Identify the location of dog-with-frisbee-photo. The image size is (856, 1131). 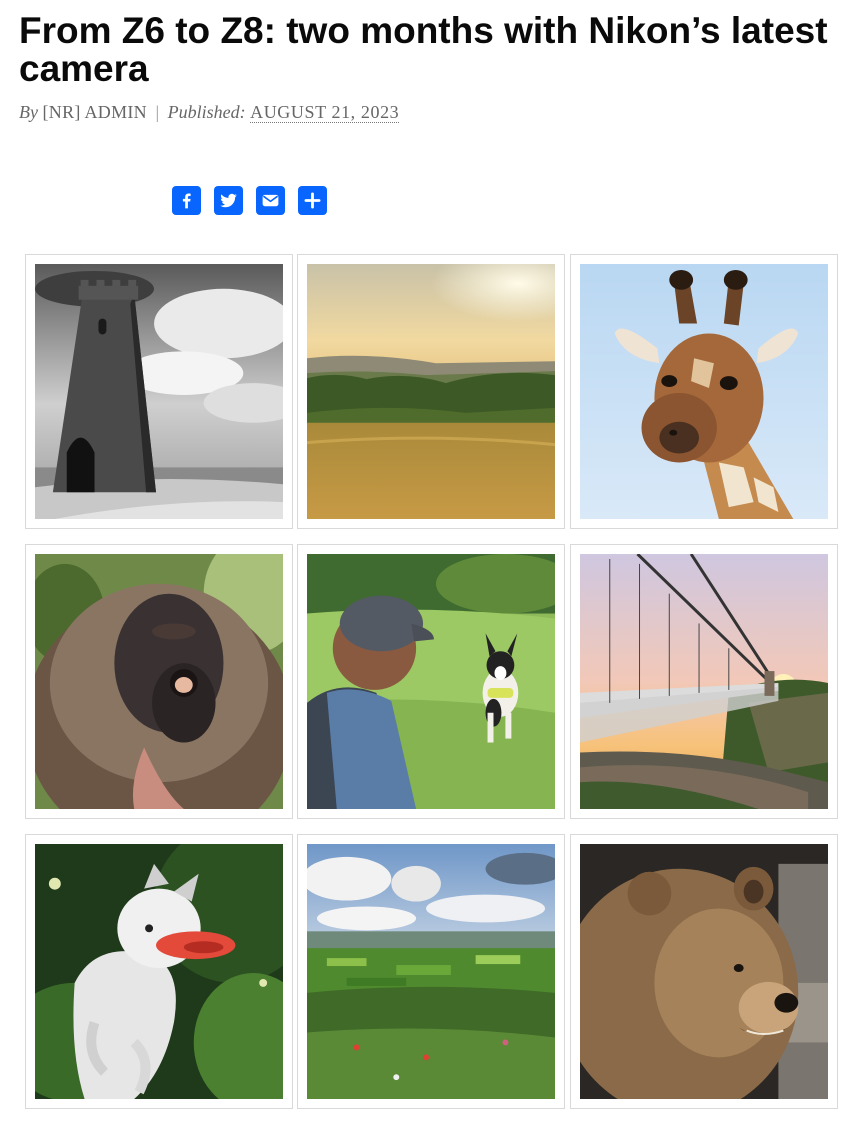
(159, 971).